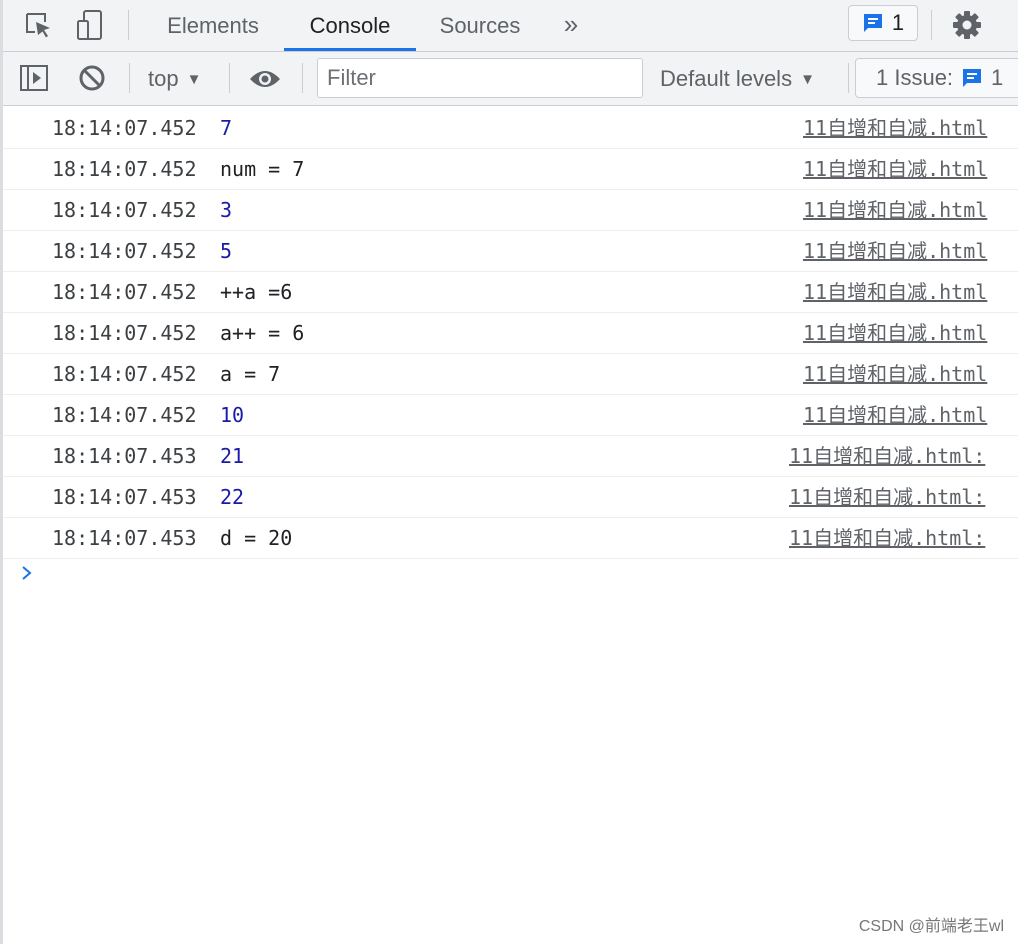 The width and height of the screenshot is (1018, 944). Describe the element at coordinates (883, 23) in the screenshot. I see `console-messages-badge: 1` at that location.